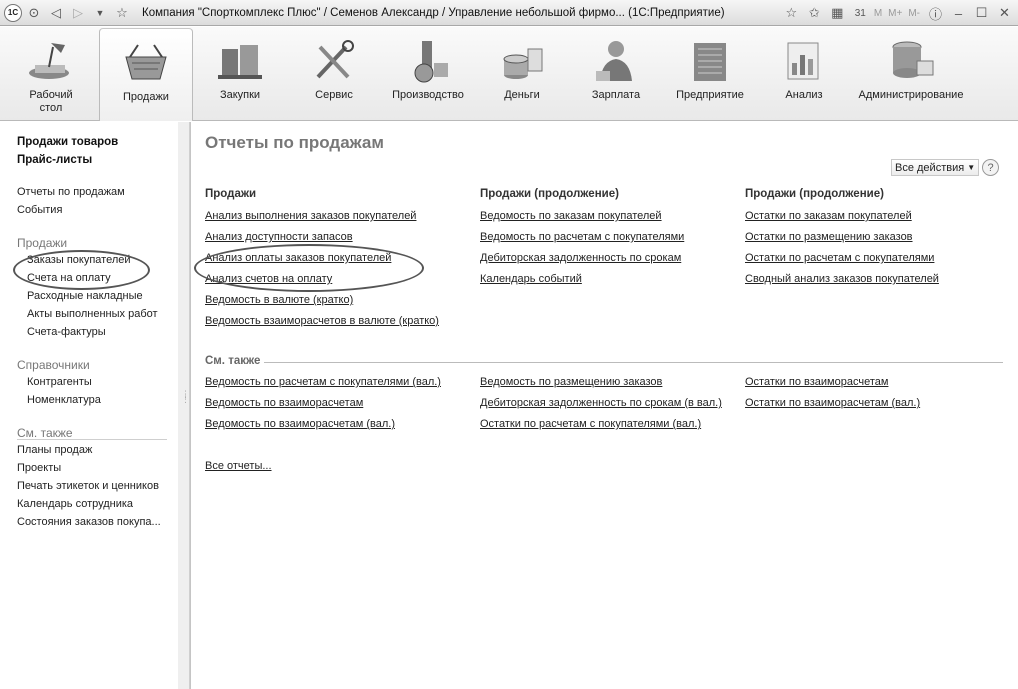 This screenshot has width=1018, height=689. What do you see at coordinates (294, 142) in the screenshot?
I see `page-title: Отчеты по продажам` at bounding box center [294, 142].